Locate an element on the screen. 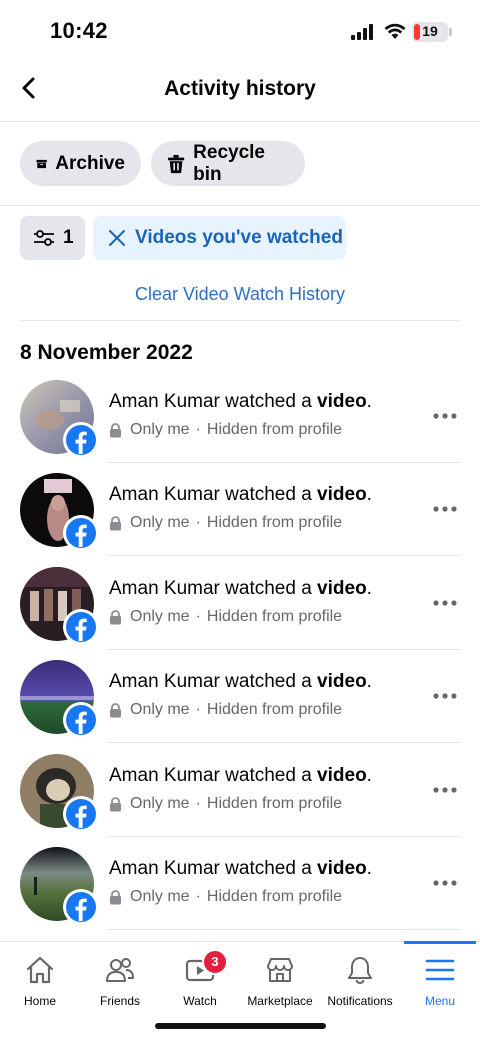 This screenshot has width=480, height=1039. marketplace-icon is located at coordinates (280, 970).